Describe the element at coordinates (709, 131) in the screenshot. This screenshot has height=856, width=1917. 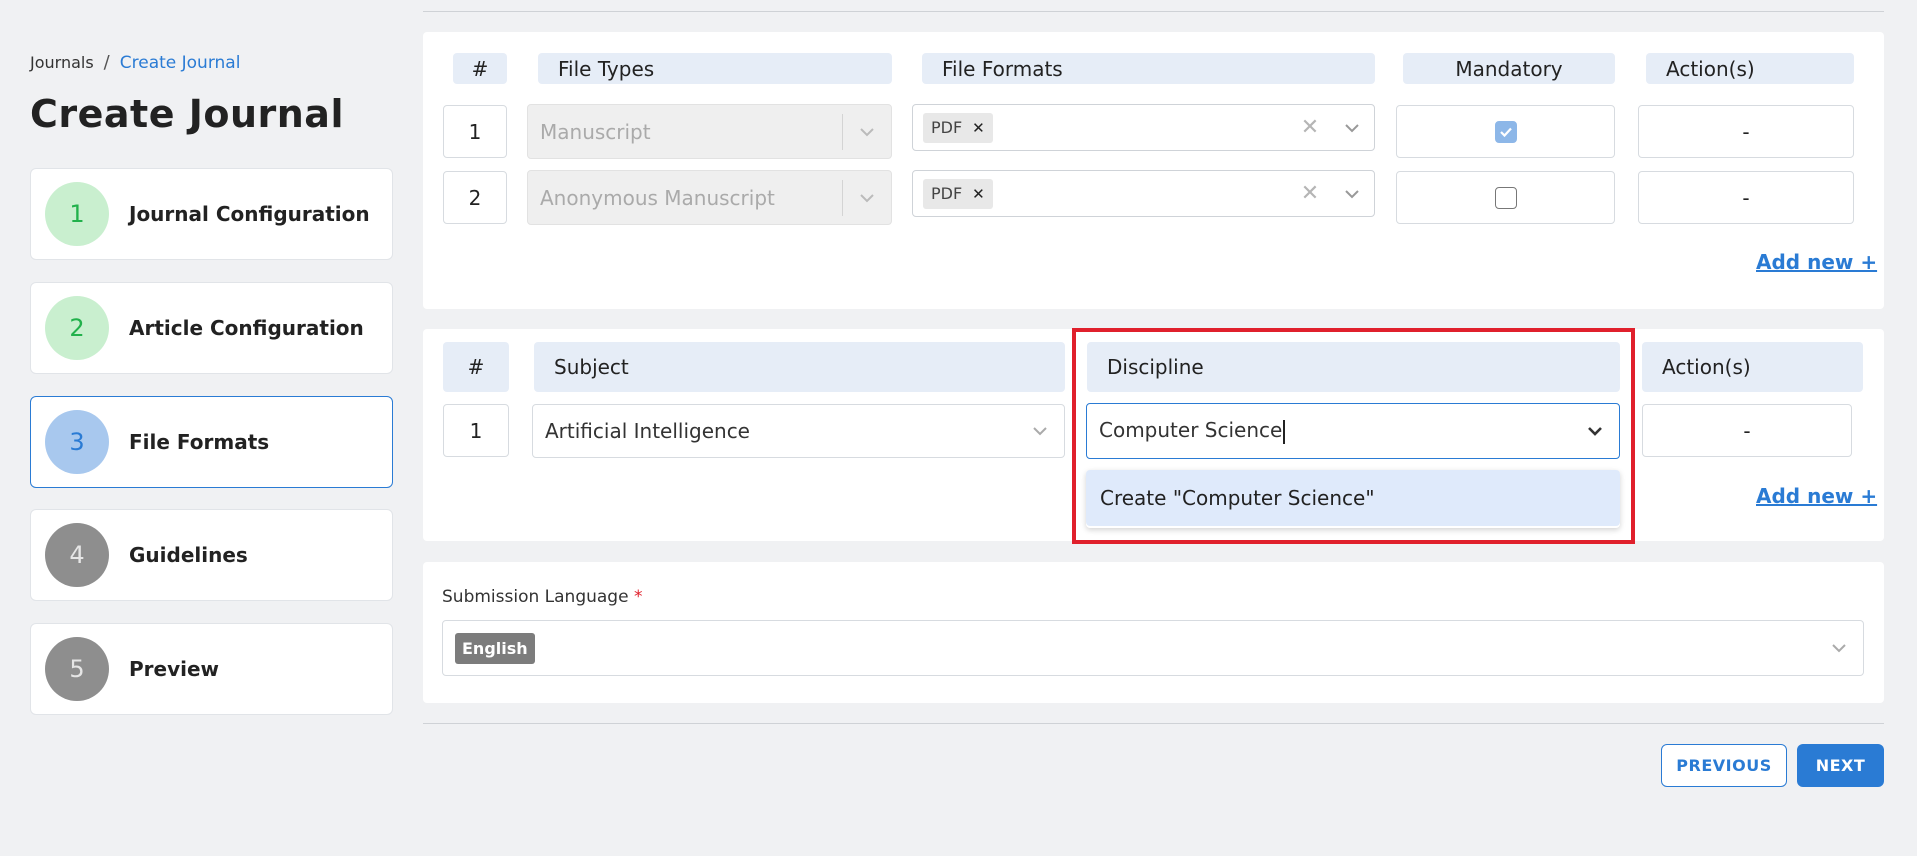
I see `file-type-select: Manuscript` at that location.